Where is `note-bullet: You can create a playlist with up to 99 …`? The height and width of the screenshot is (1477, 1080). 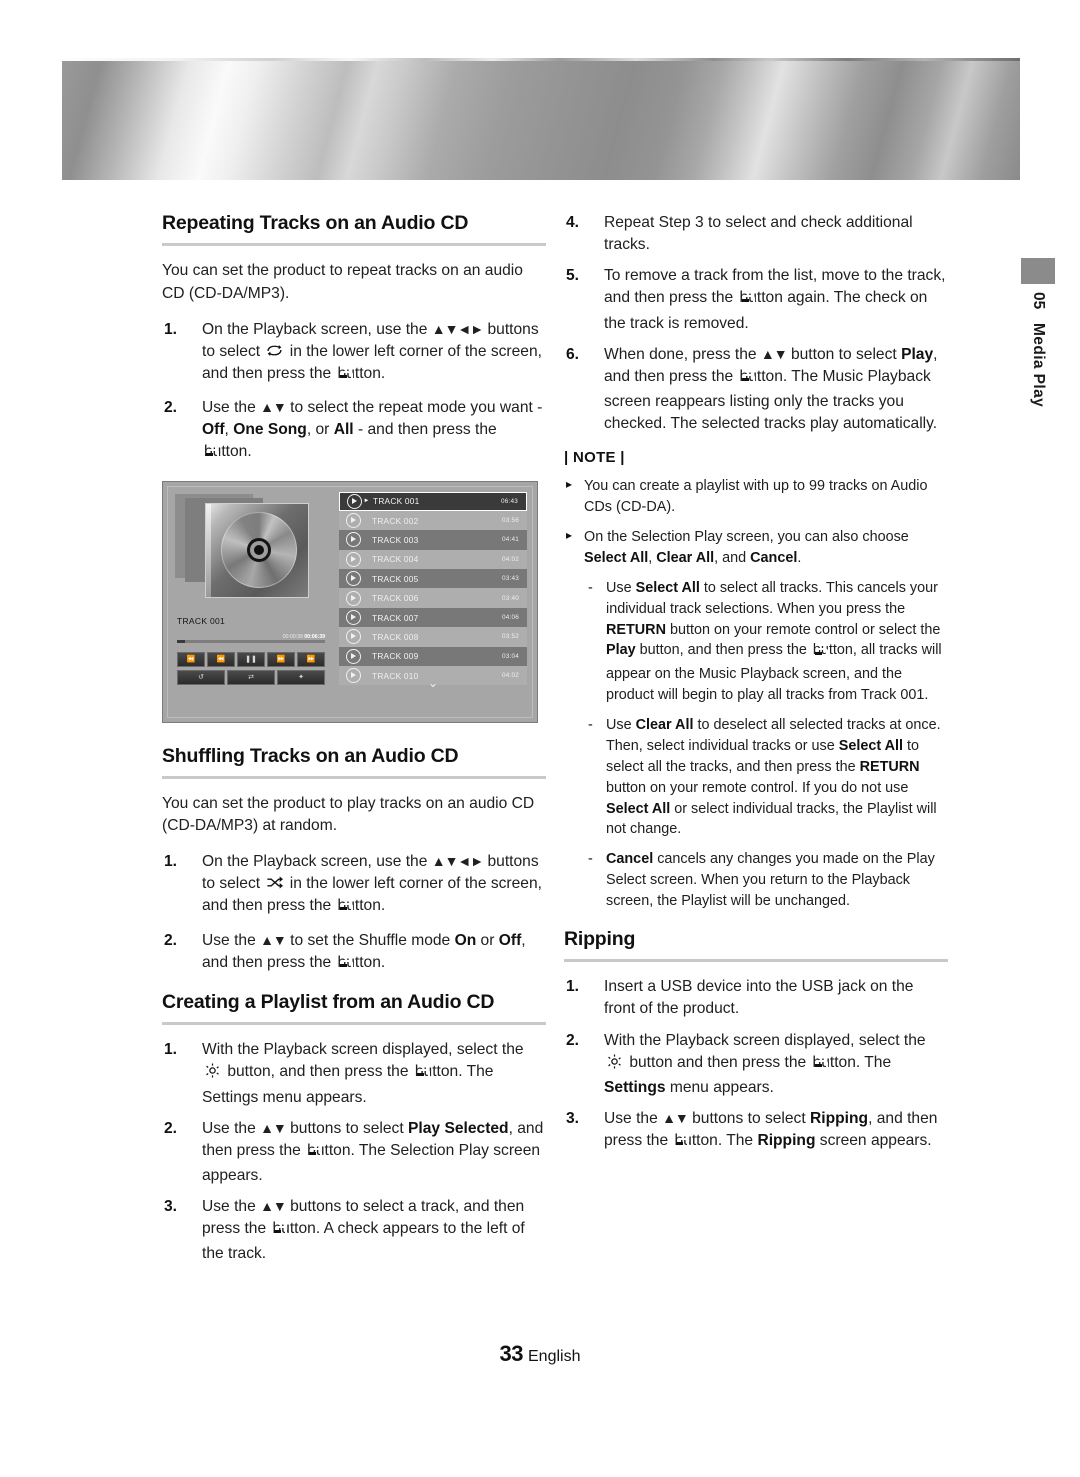 note-bullet: You can create a playlist with up to 99 … is located at coordinates (756, 497).